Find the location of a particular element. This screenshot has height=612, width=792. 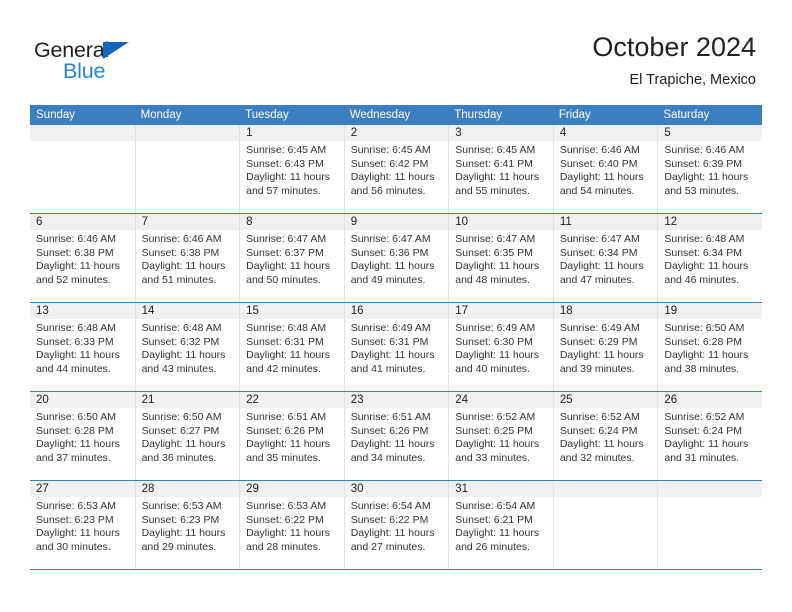

day-number: 31 is located at coordinates (500, 489).